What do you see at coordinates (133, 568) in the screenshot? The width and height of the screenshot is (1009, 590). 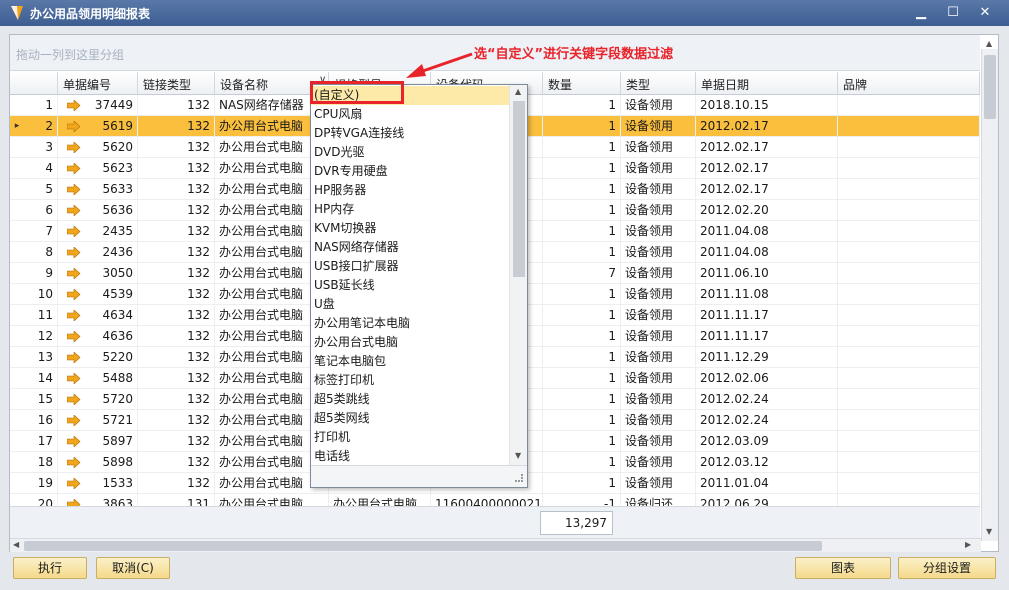 I see `cancel-button: 取消(C)` at bounding box center [133, 568].